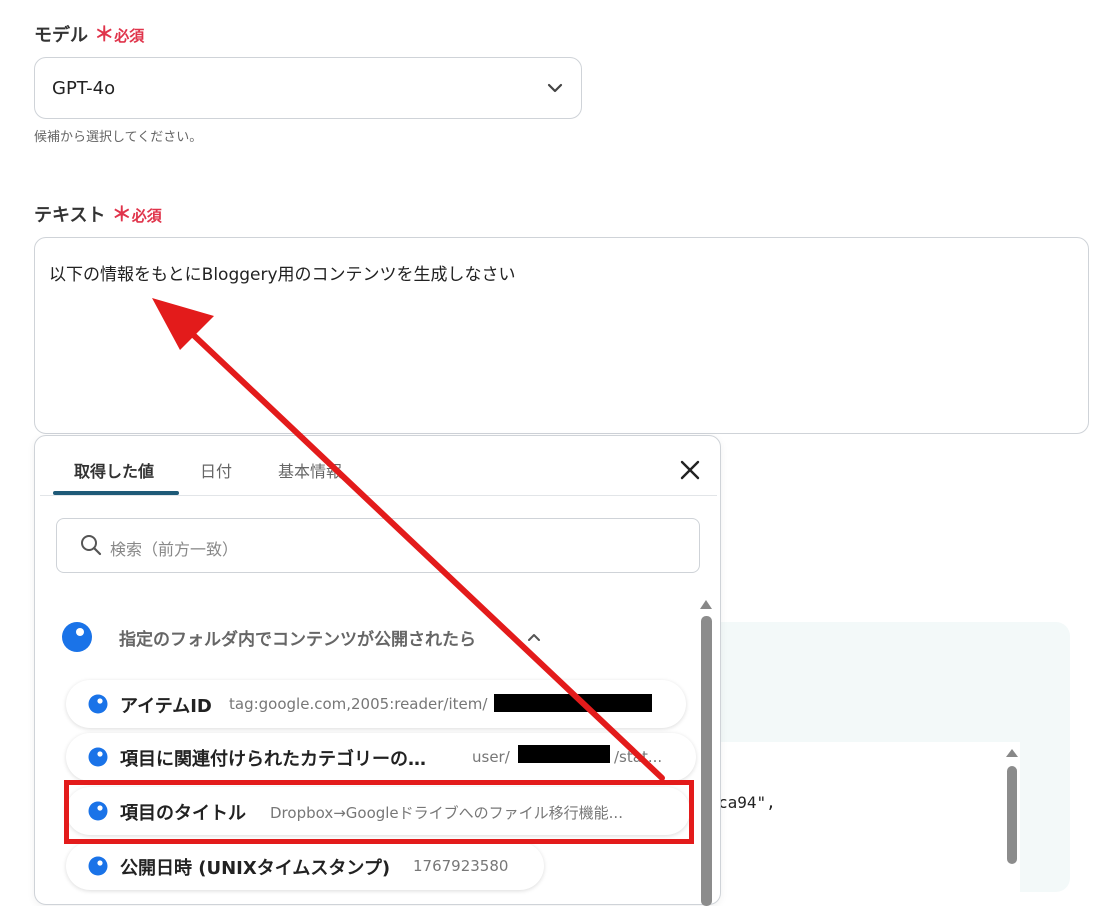  I want to click on tab-acquired-values: 取得した値, so click(114, 470).